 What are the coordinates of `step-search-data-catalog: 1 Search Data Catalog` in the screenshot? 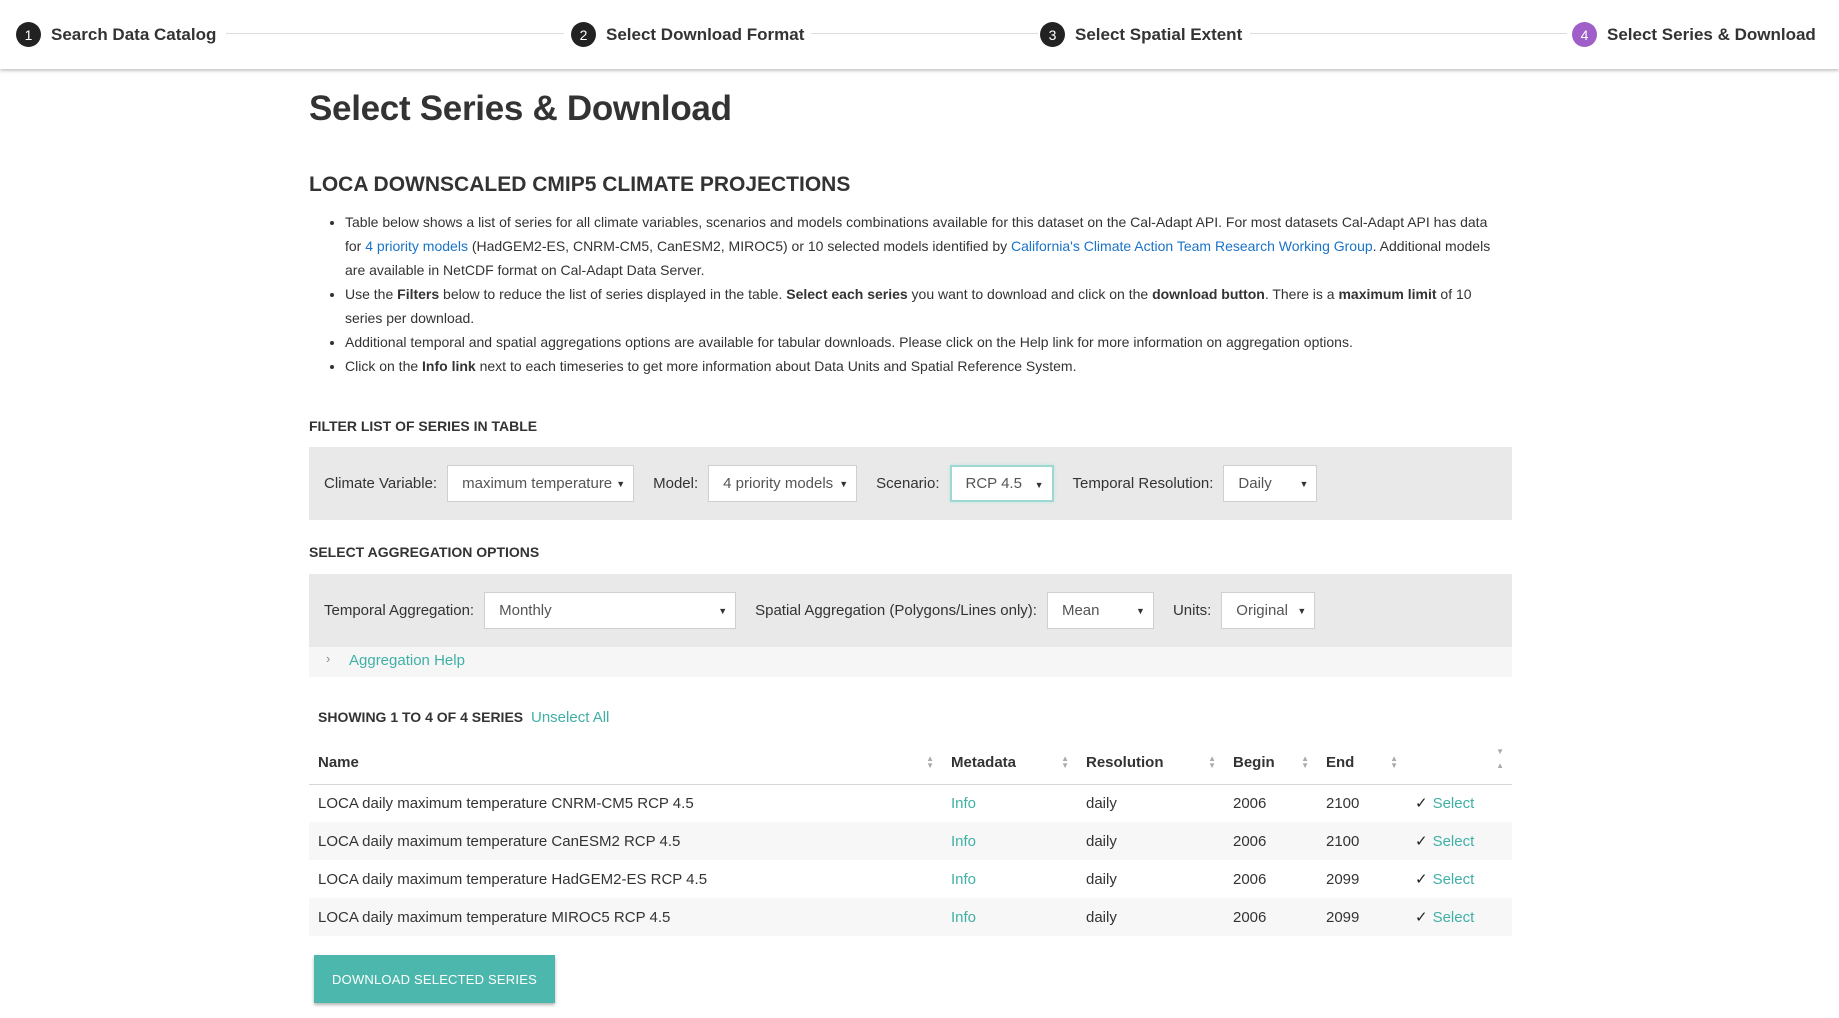 It's located at (116, 34).